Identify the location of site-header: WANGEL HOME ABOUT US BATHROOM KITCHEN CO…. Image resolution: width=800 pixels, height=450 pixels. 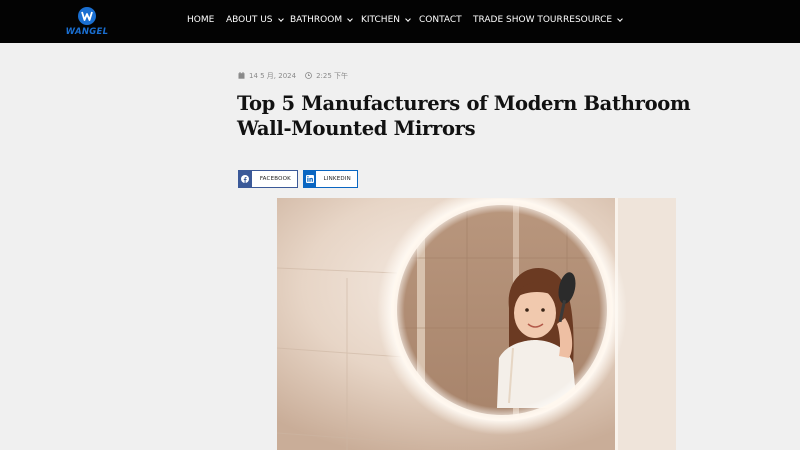
(400, 21).